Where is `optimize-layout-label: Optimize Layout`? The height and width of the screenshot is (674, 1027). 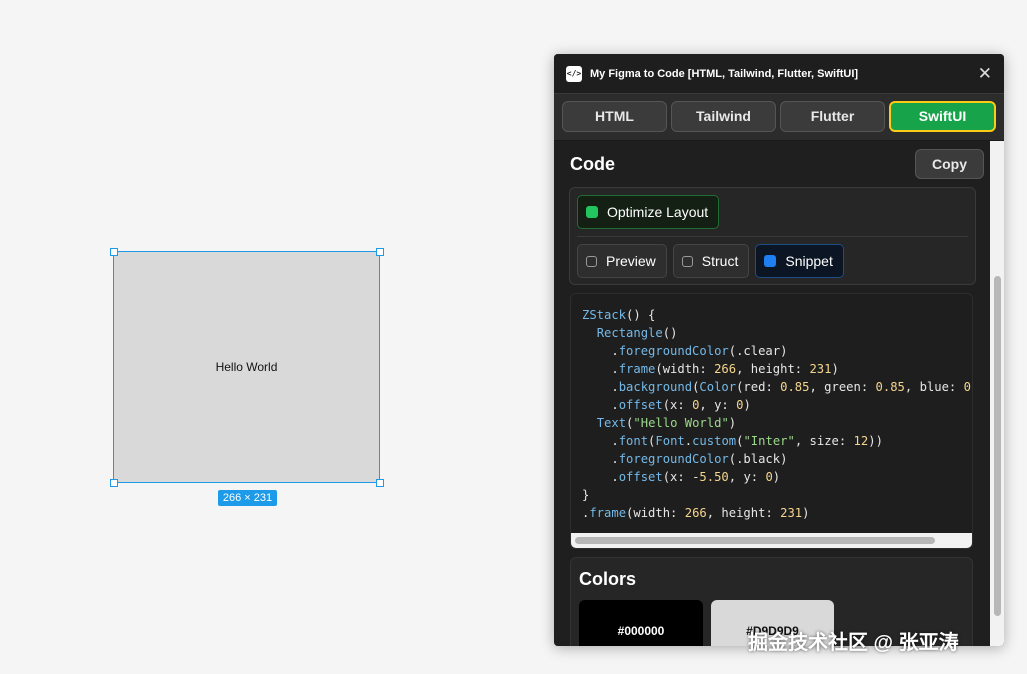
optimize-layout-label: Optimize Layout is located at coordinates (658, 212).